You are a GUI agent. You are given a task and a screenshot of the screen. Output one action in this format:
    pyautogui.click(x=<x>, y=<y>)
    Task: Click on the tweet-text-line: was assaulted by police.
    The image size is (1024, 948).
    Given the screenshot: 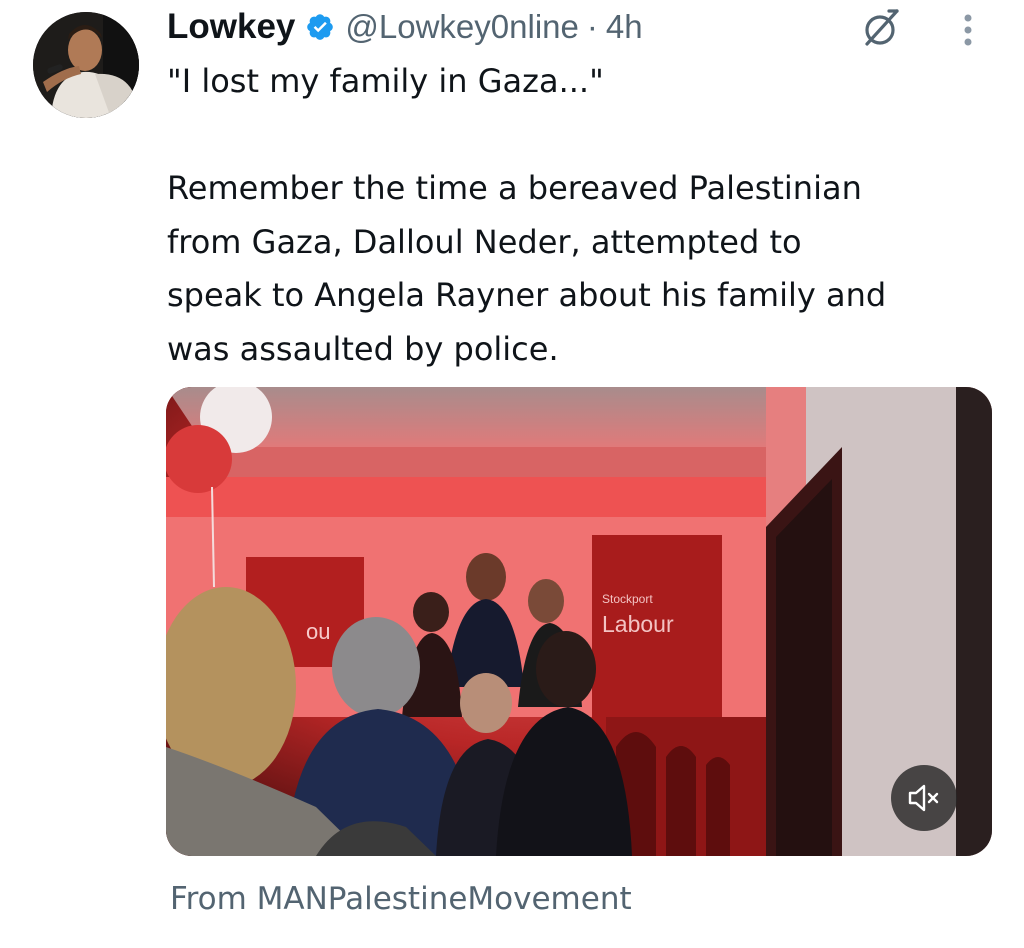 What is the action you would take?
    pyautogui.click(x=363, y=348)
    